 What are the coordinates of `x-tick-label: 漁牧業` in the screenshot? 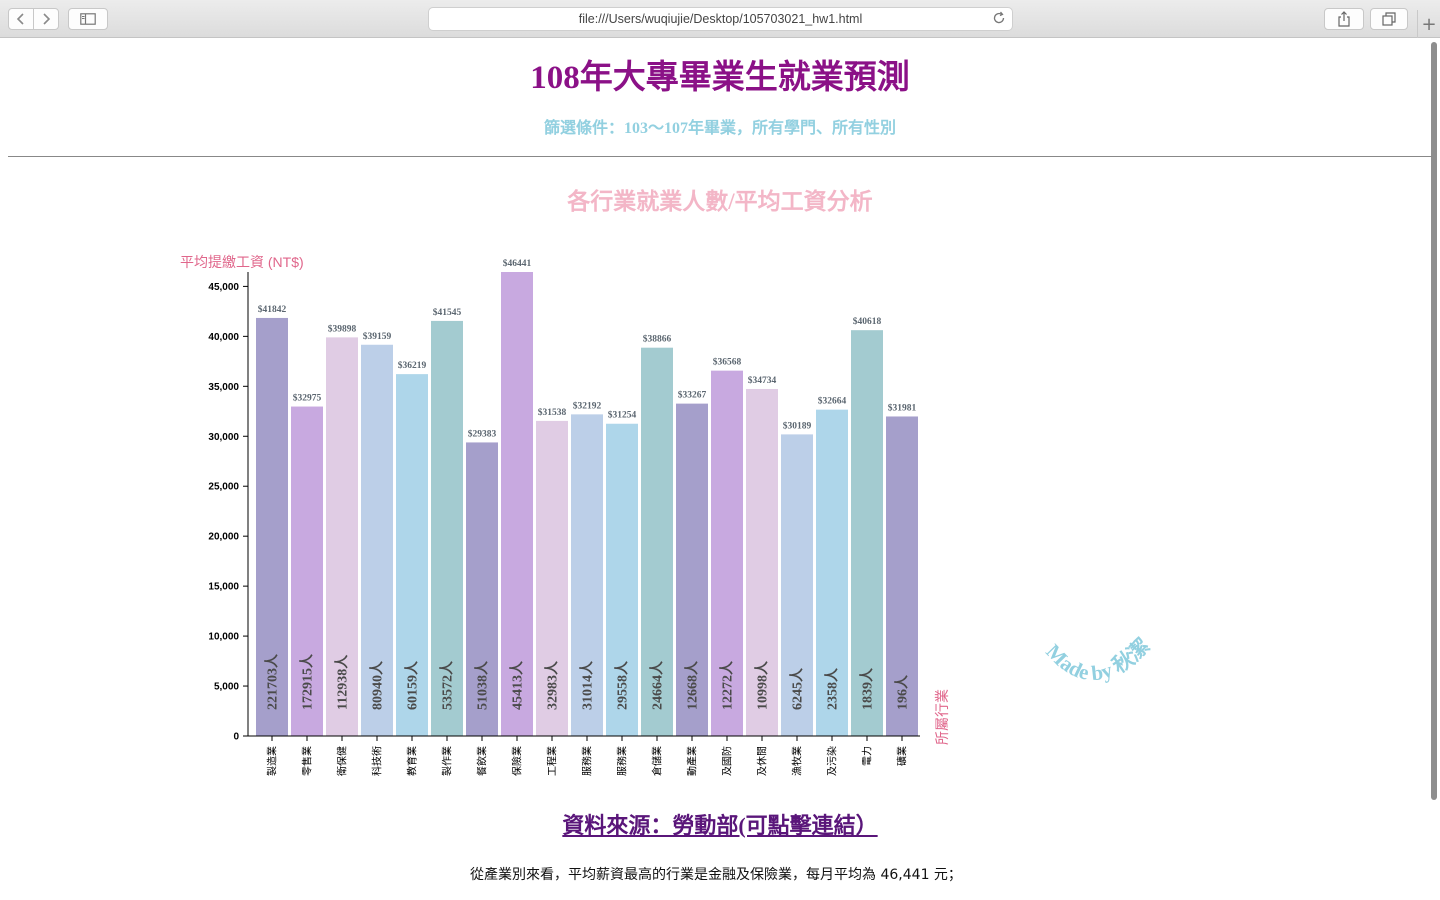 It's located at (797, 761).